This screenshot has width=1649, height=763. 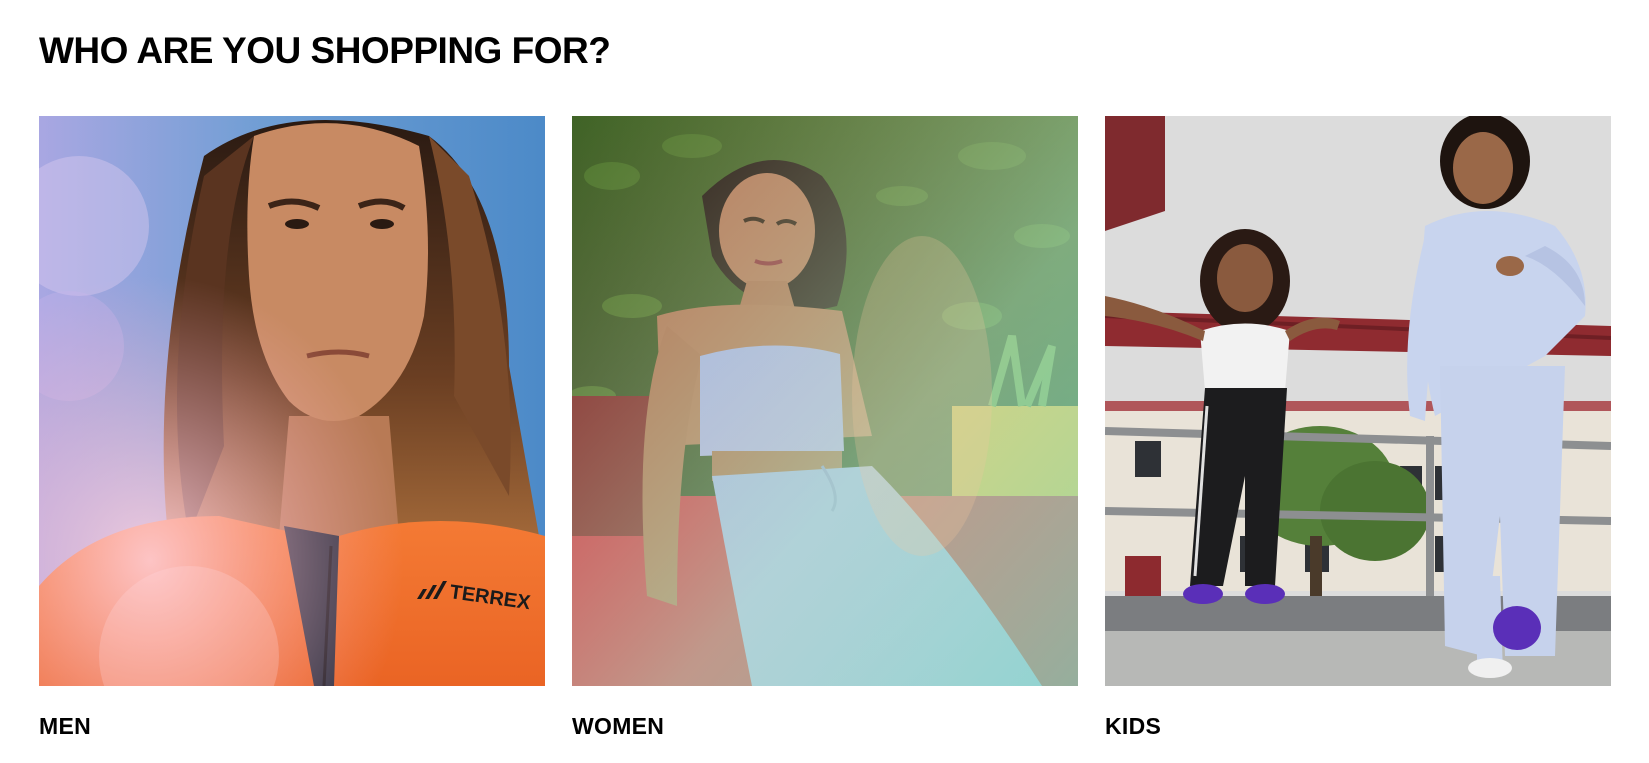 What do you see at coordinates (825, 726) in the screenshot?
I see `category-label-women: WOMEN` at bounding box center [825, 726].